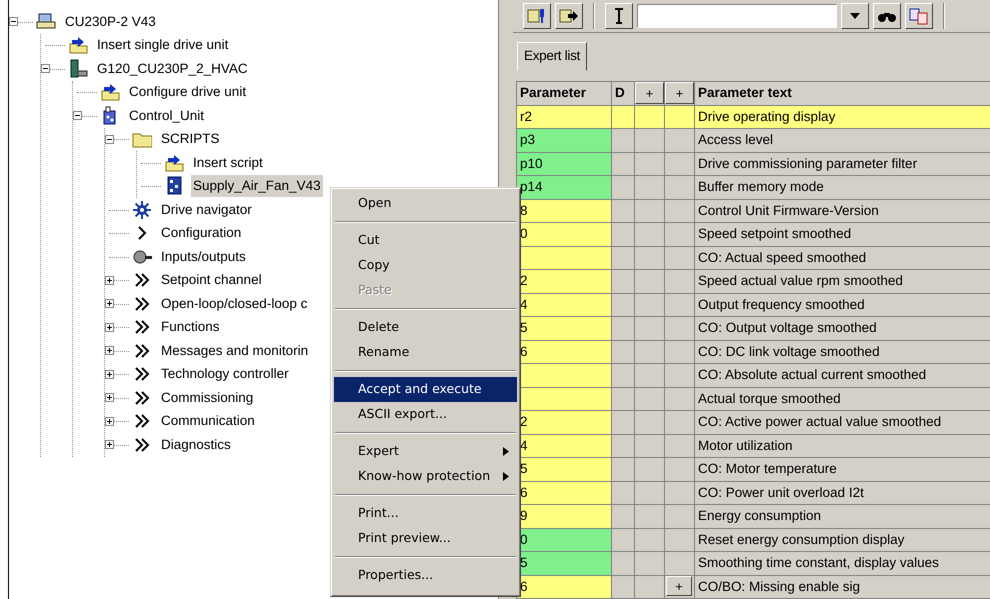 This screenshot has width=990, height=599. Describe the element at coordinates (842, 446) in the screenshot. I see `parameter-text-cell: Motor utilization` at that location.